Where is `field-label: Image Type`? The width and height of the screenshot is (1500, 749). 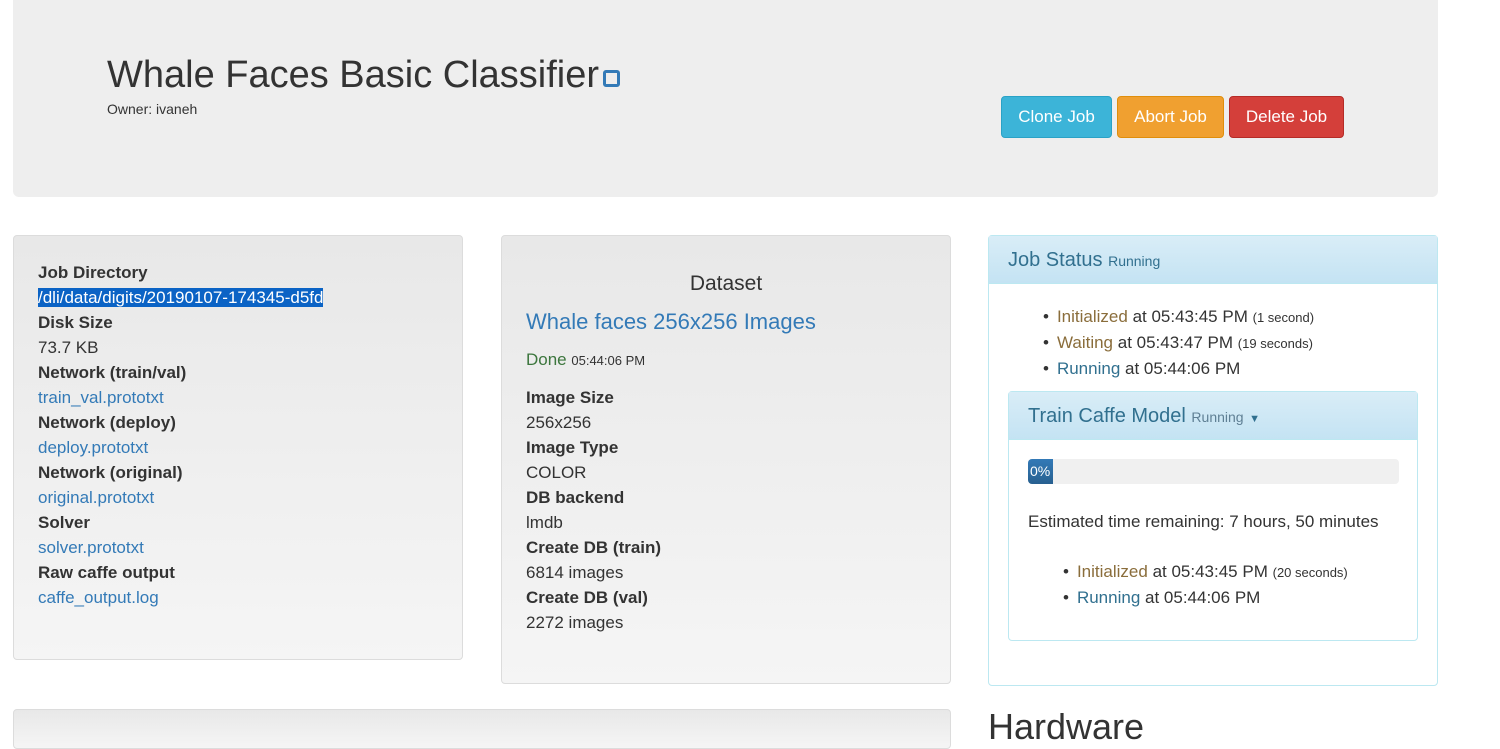 field-label: Image Type is located at coordinates (572, 447).